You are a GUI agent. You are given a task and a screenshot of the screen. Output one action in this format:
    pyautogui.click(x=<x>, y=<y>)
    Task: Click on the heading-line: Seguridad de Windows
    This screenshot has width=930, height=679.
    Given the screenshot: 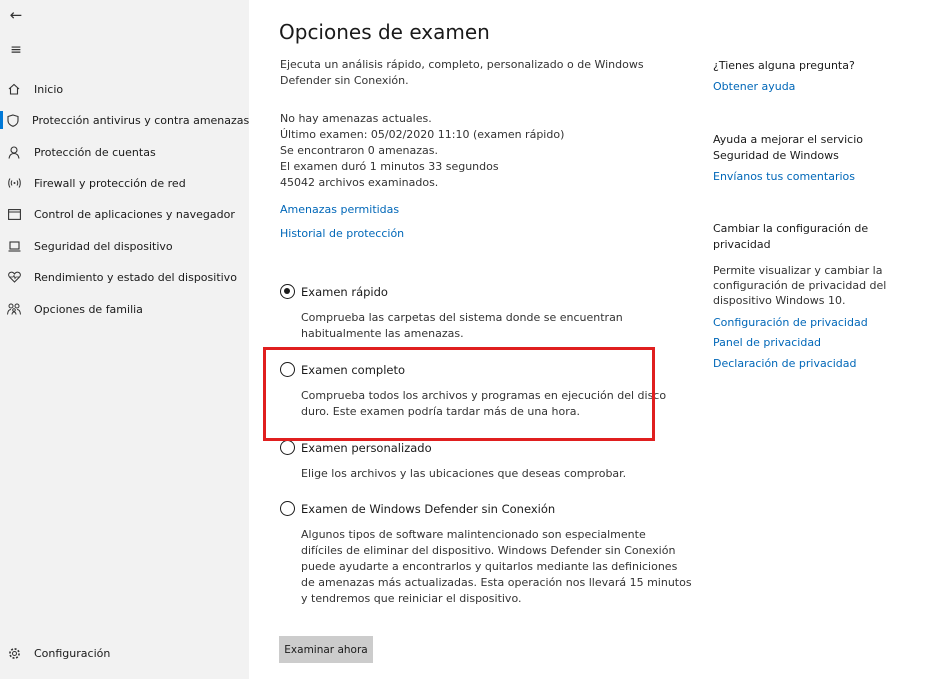 What is the action you would take?
    pyautogui.click(x=776, y=155)
    